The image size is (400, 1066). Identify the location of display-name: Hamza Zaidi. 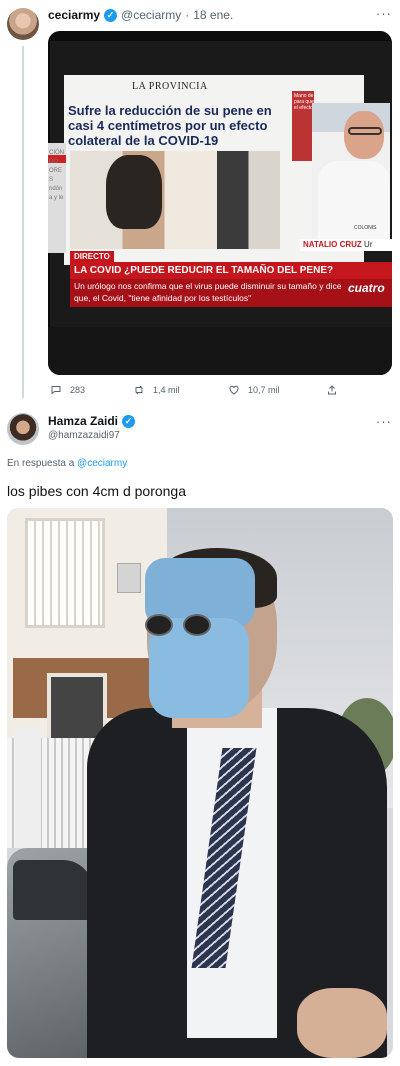
(83, 421).